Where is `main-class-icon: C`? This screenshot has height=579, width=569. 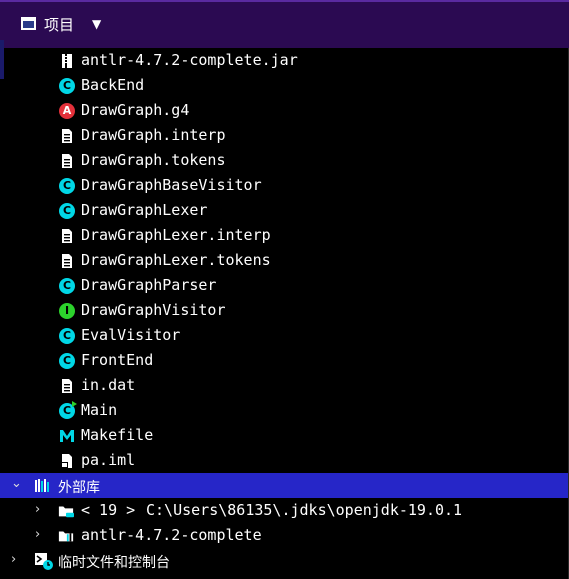 main-class-icon: C is located at coordinates (68, 410).